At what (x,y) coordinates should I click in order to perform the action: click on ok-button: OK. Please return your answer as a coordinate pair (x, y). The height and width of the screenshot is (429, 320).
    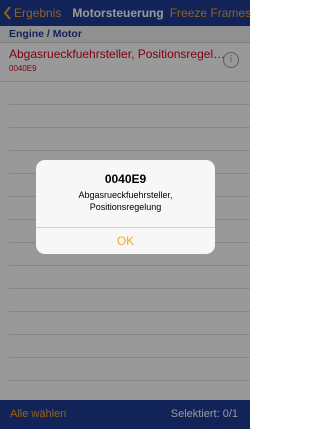
    Looking at the image, I should click on (125, 241).